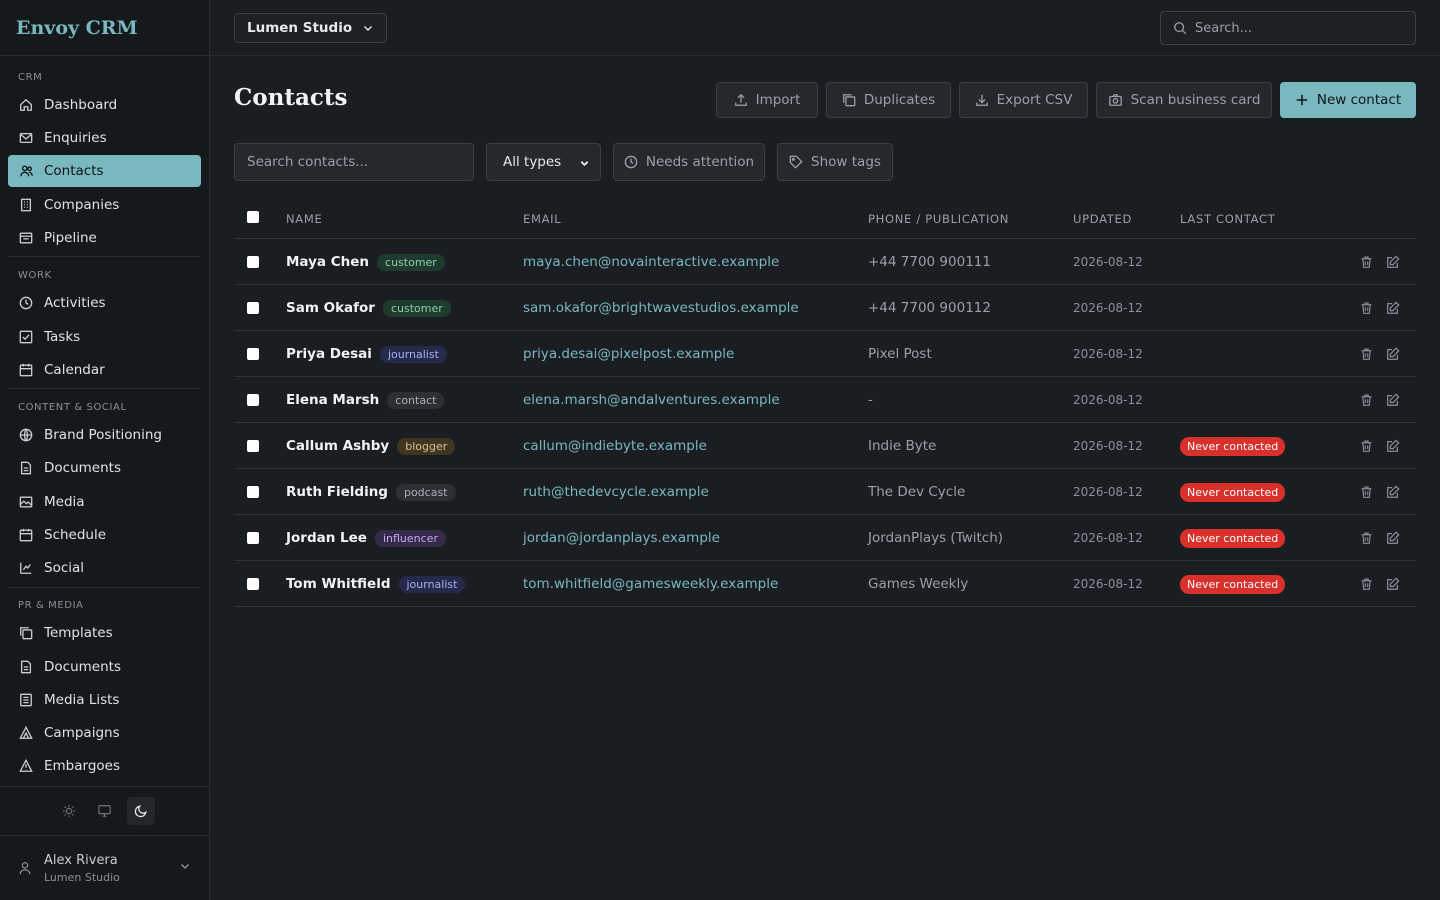 Image resolution: width=1440 pixels, height=900 pixels. What do you see at coordinates (333, 400) in the screenshot?
I see `contact-name: Elena Marsh` at bounding box center [333, 400].